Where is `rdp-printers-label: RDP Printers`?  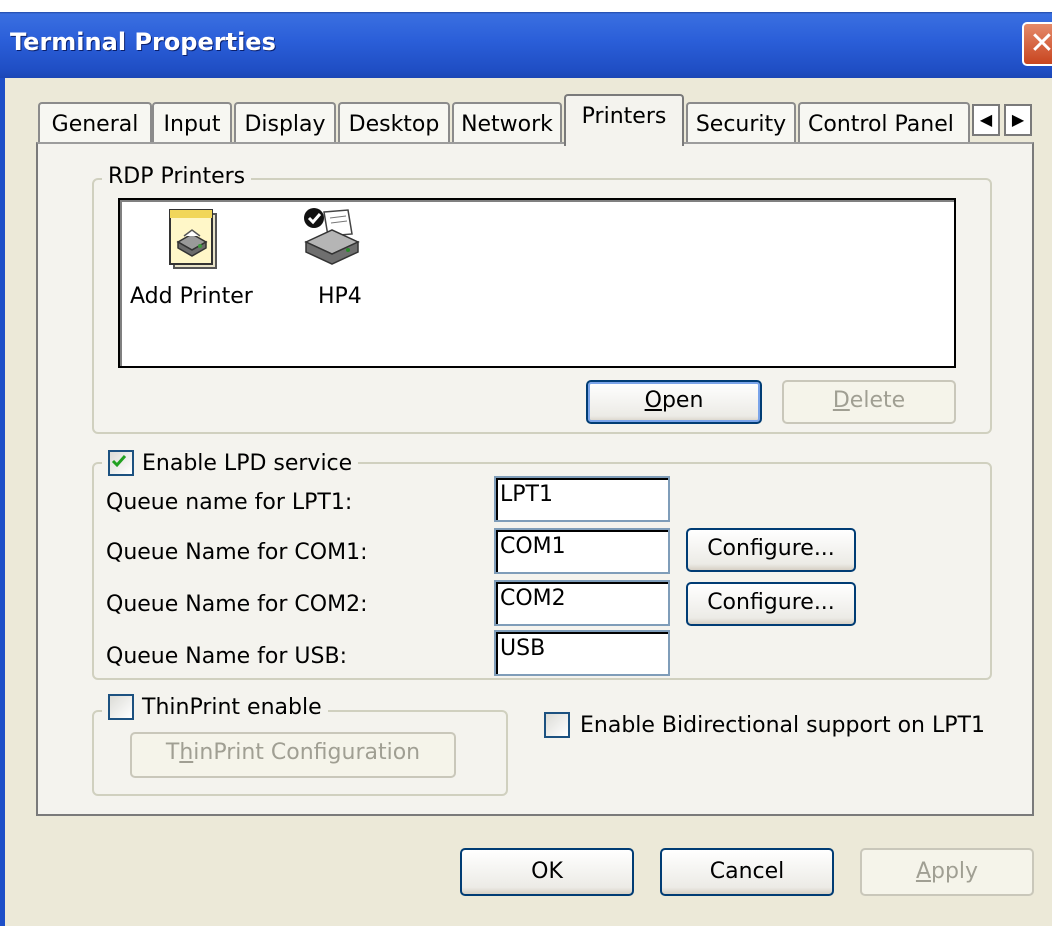
rdp-printers-label: RDP Printers is located at coordinates (177, 176).